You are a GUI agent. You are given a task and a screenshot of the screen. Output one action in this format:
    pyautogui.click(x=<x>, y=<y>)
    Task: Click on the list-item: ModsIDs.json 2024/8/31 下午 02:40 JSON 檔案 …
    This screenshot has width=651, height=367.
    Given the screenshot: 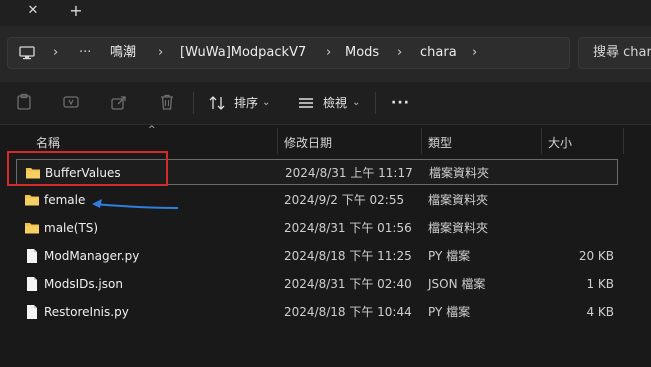 What is the action you would take?
    pyautogui.click(x=317, y=284)
    